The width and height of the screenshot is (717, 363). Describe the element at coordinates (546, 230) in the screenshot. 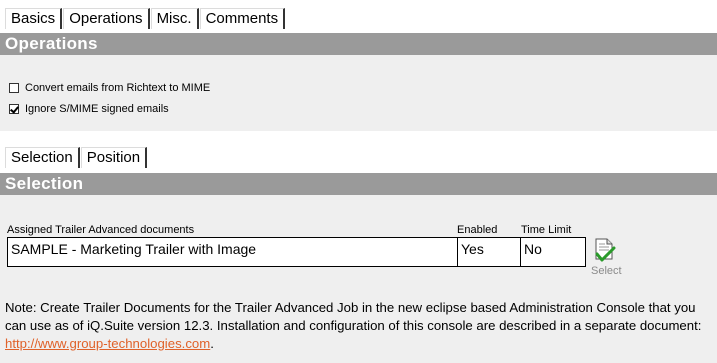

I see `column-time-limit: Time Limit` at that location.